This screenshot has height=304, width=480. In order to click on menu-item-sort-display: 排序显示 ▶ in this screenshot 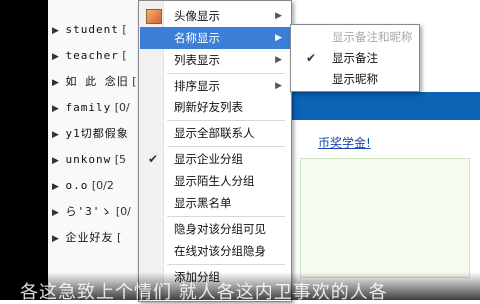, I will do `click(215, 86)`.